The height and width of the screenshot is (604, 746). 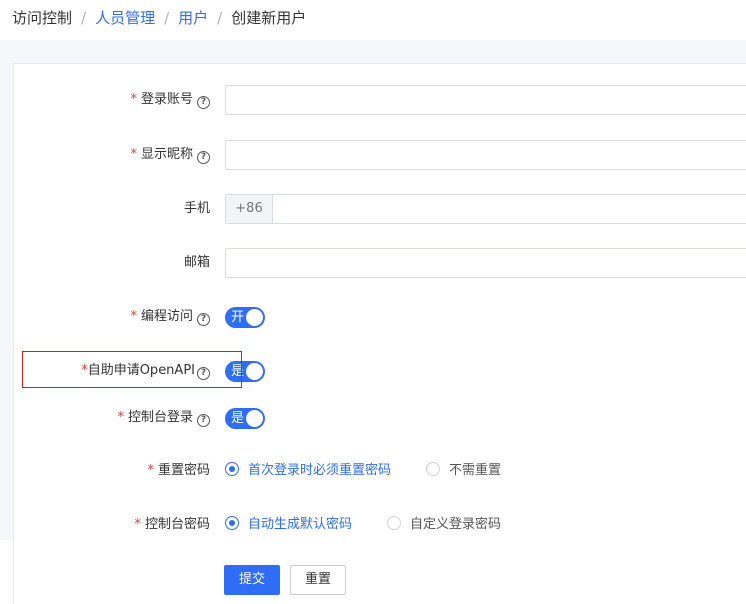 I want to click on console-password-label: * 控制台密码, so click(x=112, y=525).